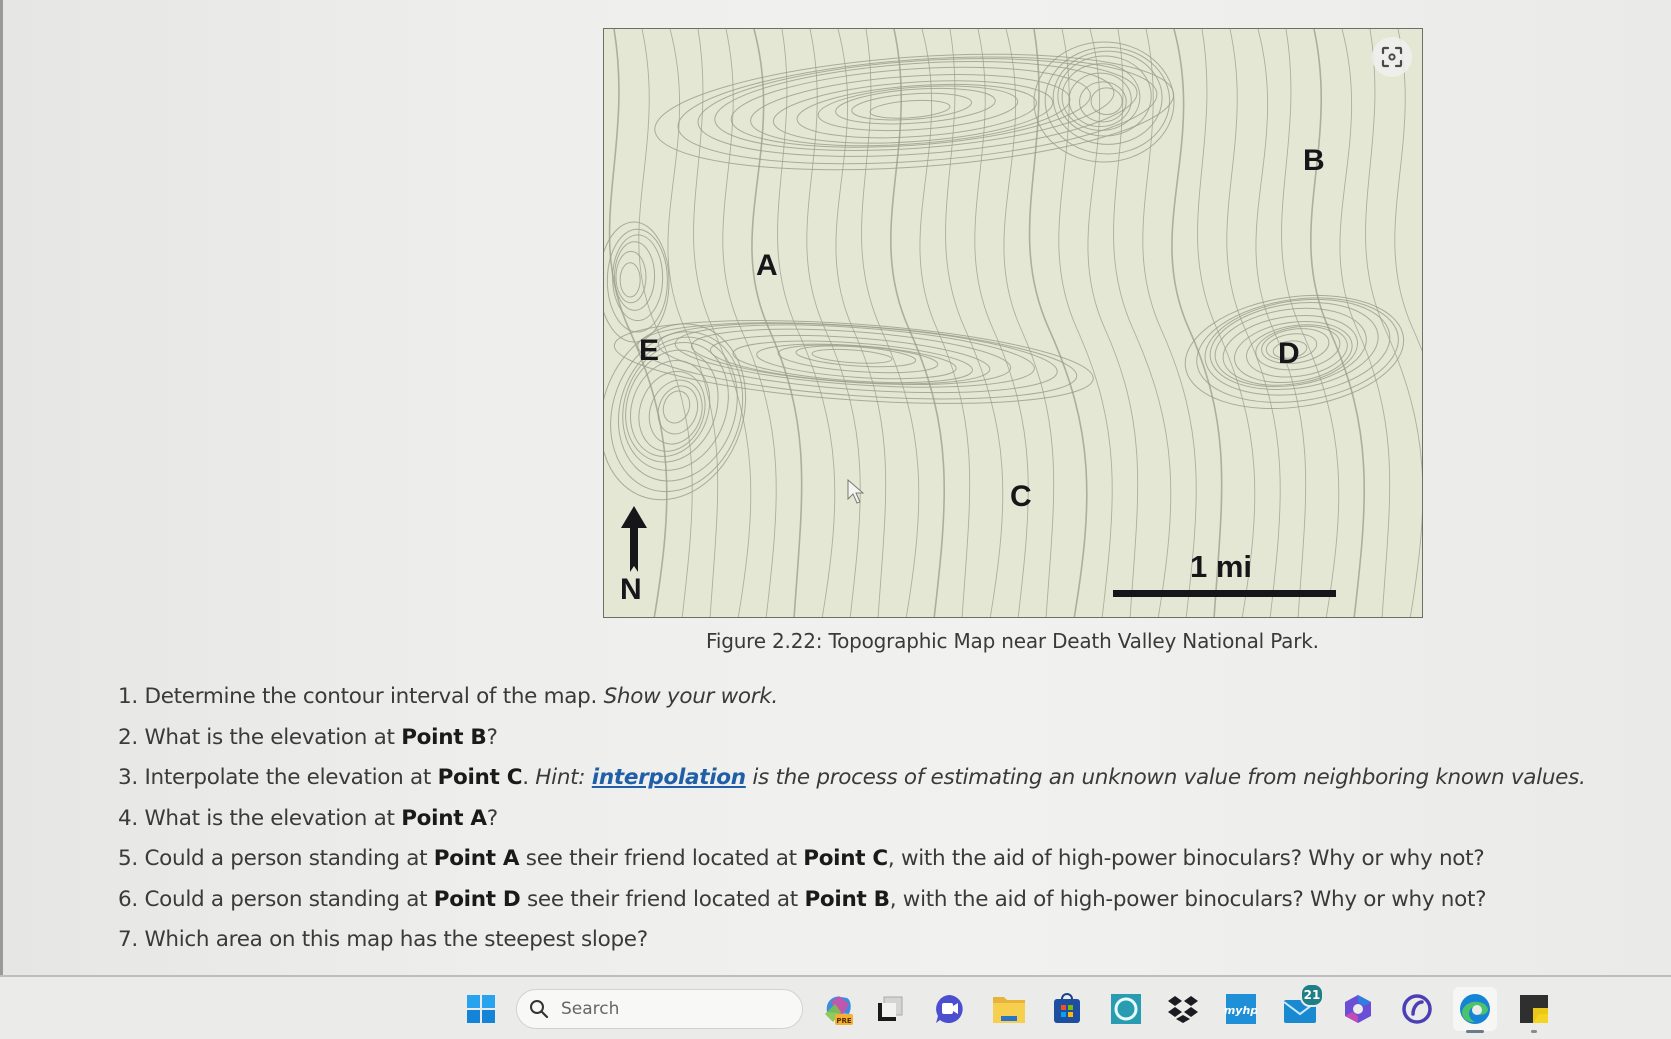  Describe the element at coordinates (1, 487) in the screenshot. I see `screen-edge` at that location.